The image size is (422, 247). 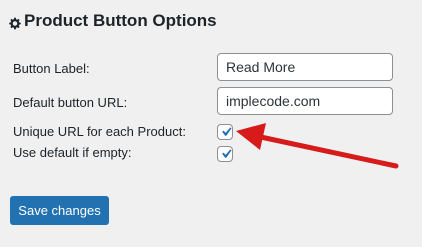 I want to click on button-label-input, so click(x=305, y=67).